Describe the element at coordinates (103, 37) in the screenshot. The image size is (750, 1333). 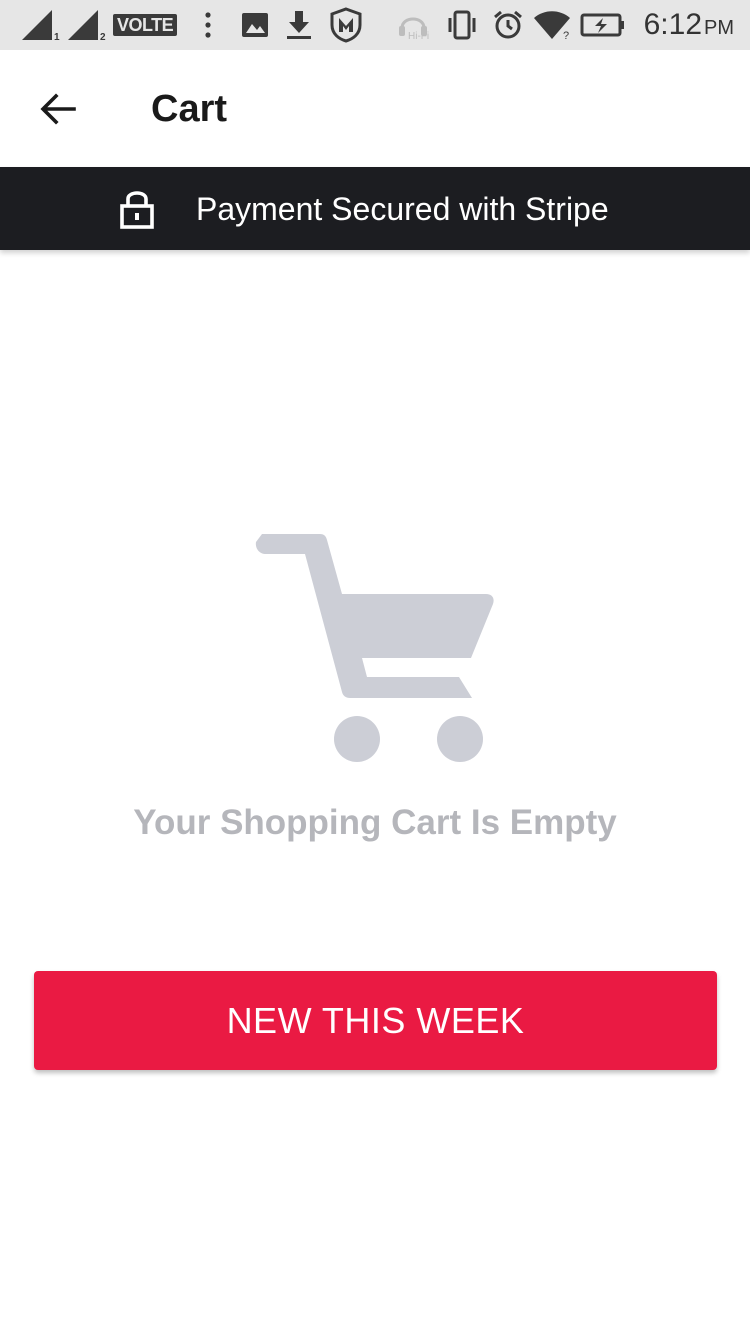
I see `sim2-index: 2` at that location.